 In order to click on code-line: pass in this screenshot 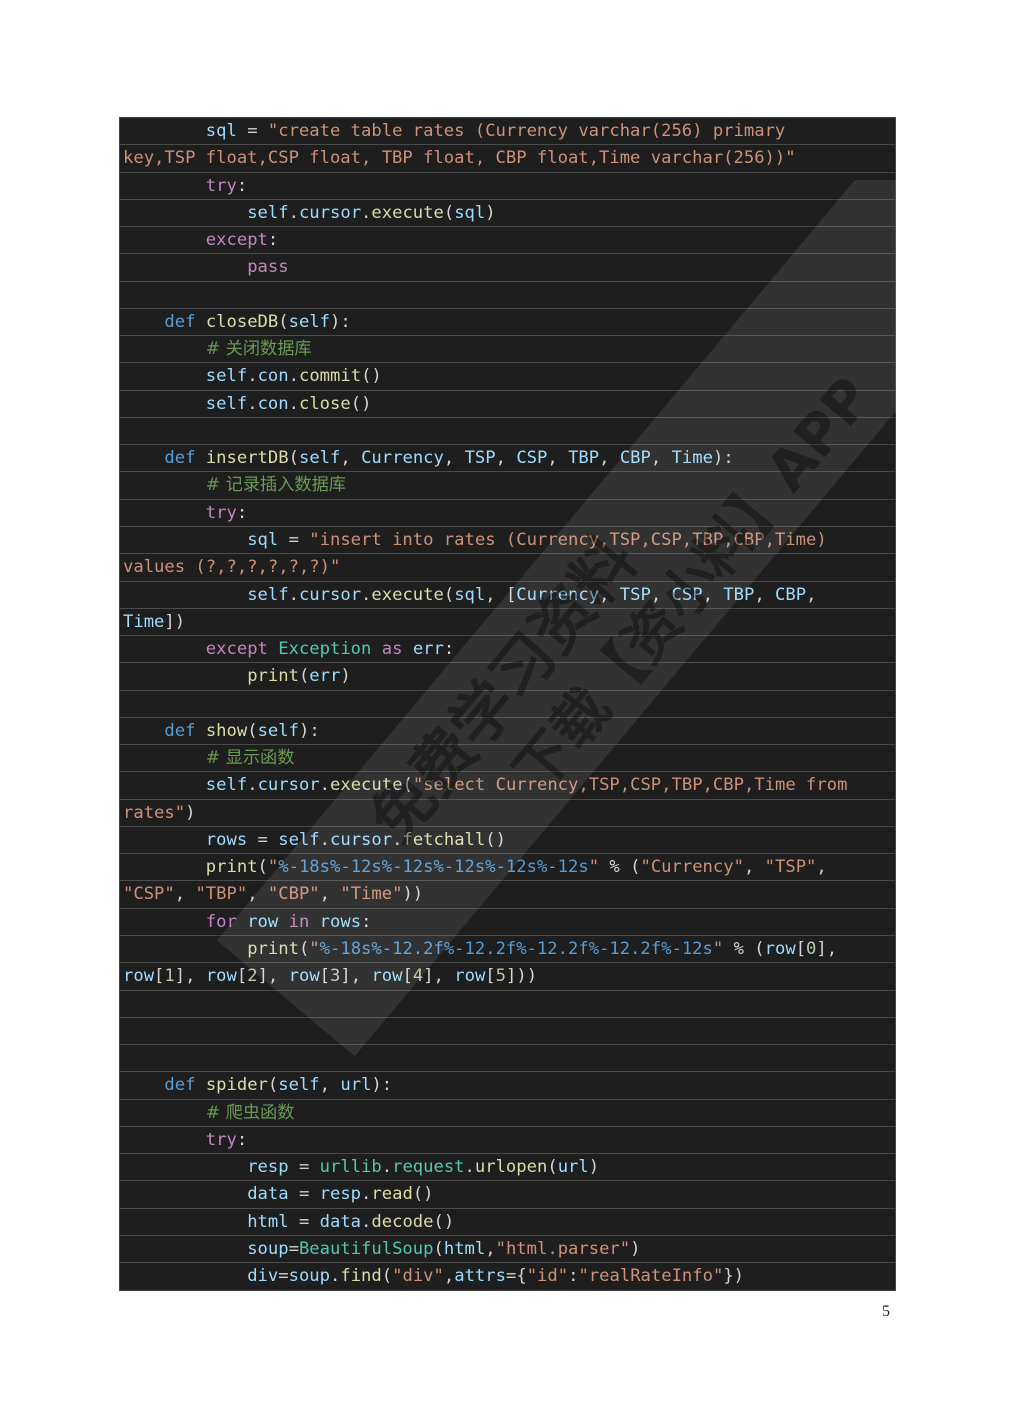, I will do `click(507, 268)`.